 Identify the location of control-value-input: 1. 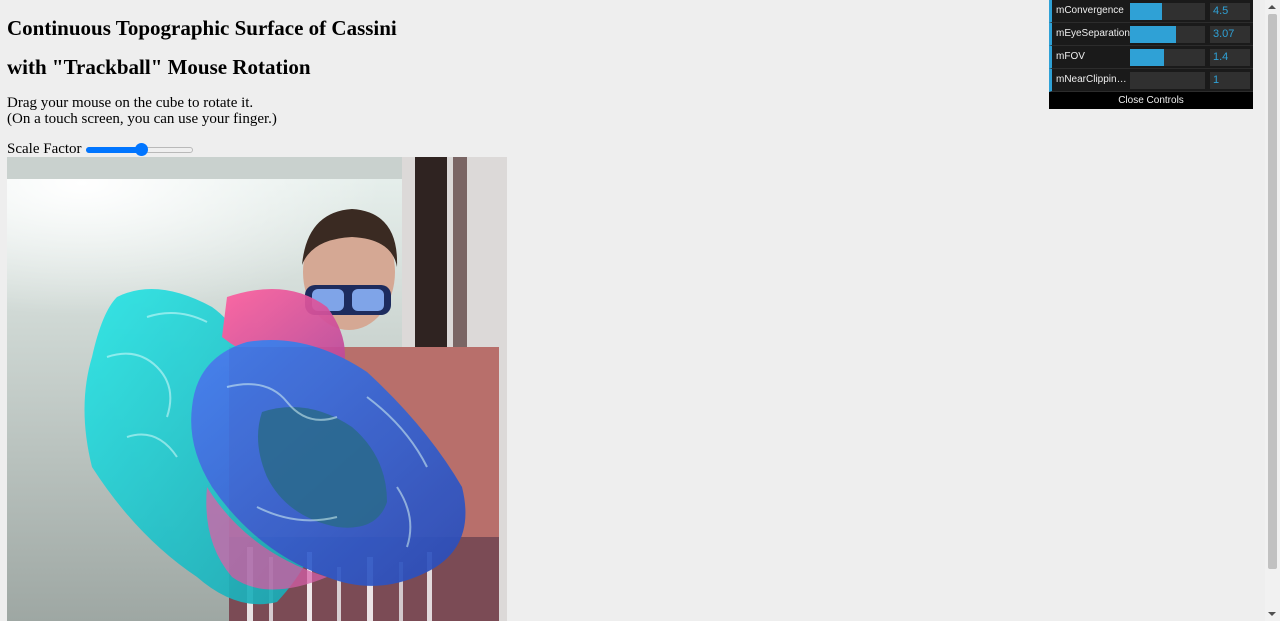
(1230, 80).